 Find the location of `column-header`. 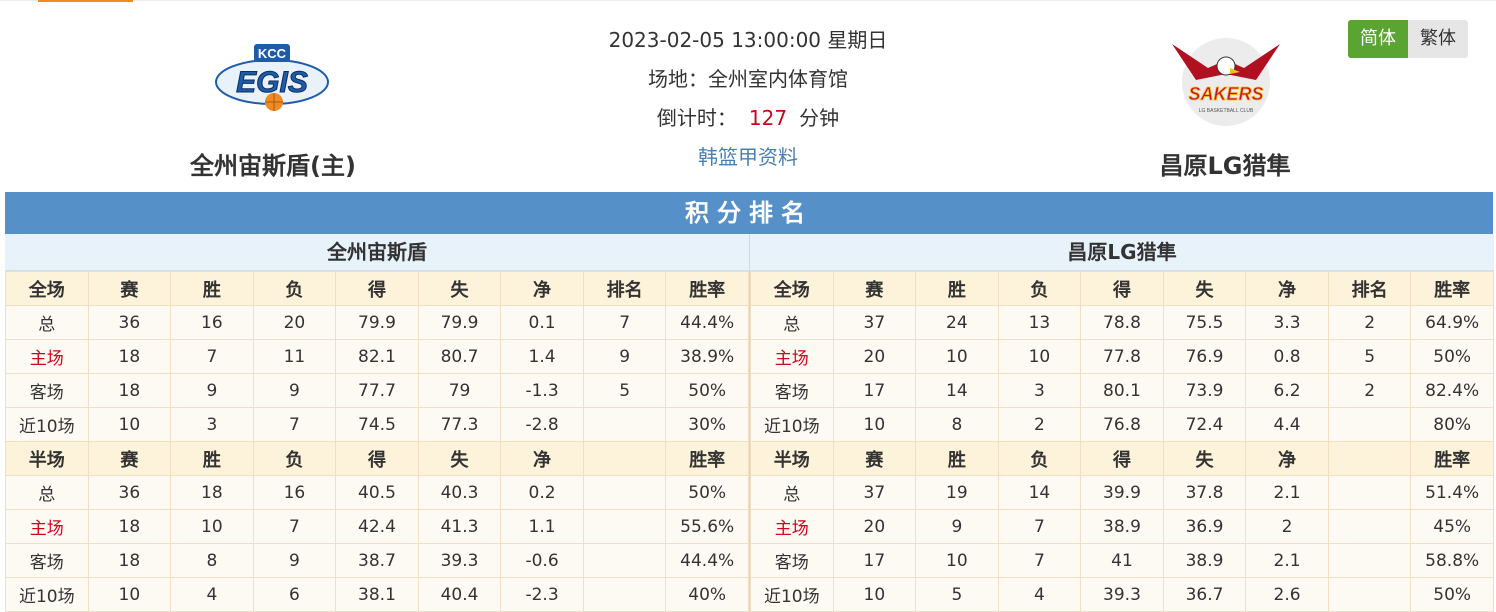

column-header is located at coordinates (624, 458).